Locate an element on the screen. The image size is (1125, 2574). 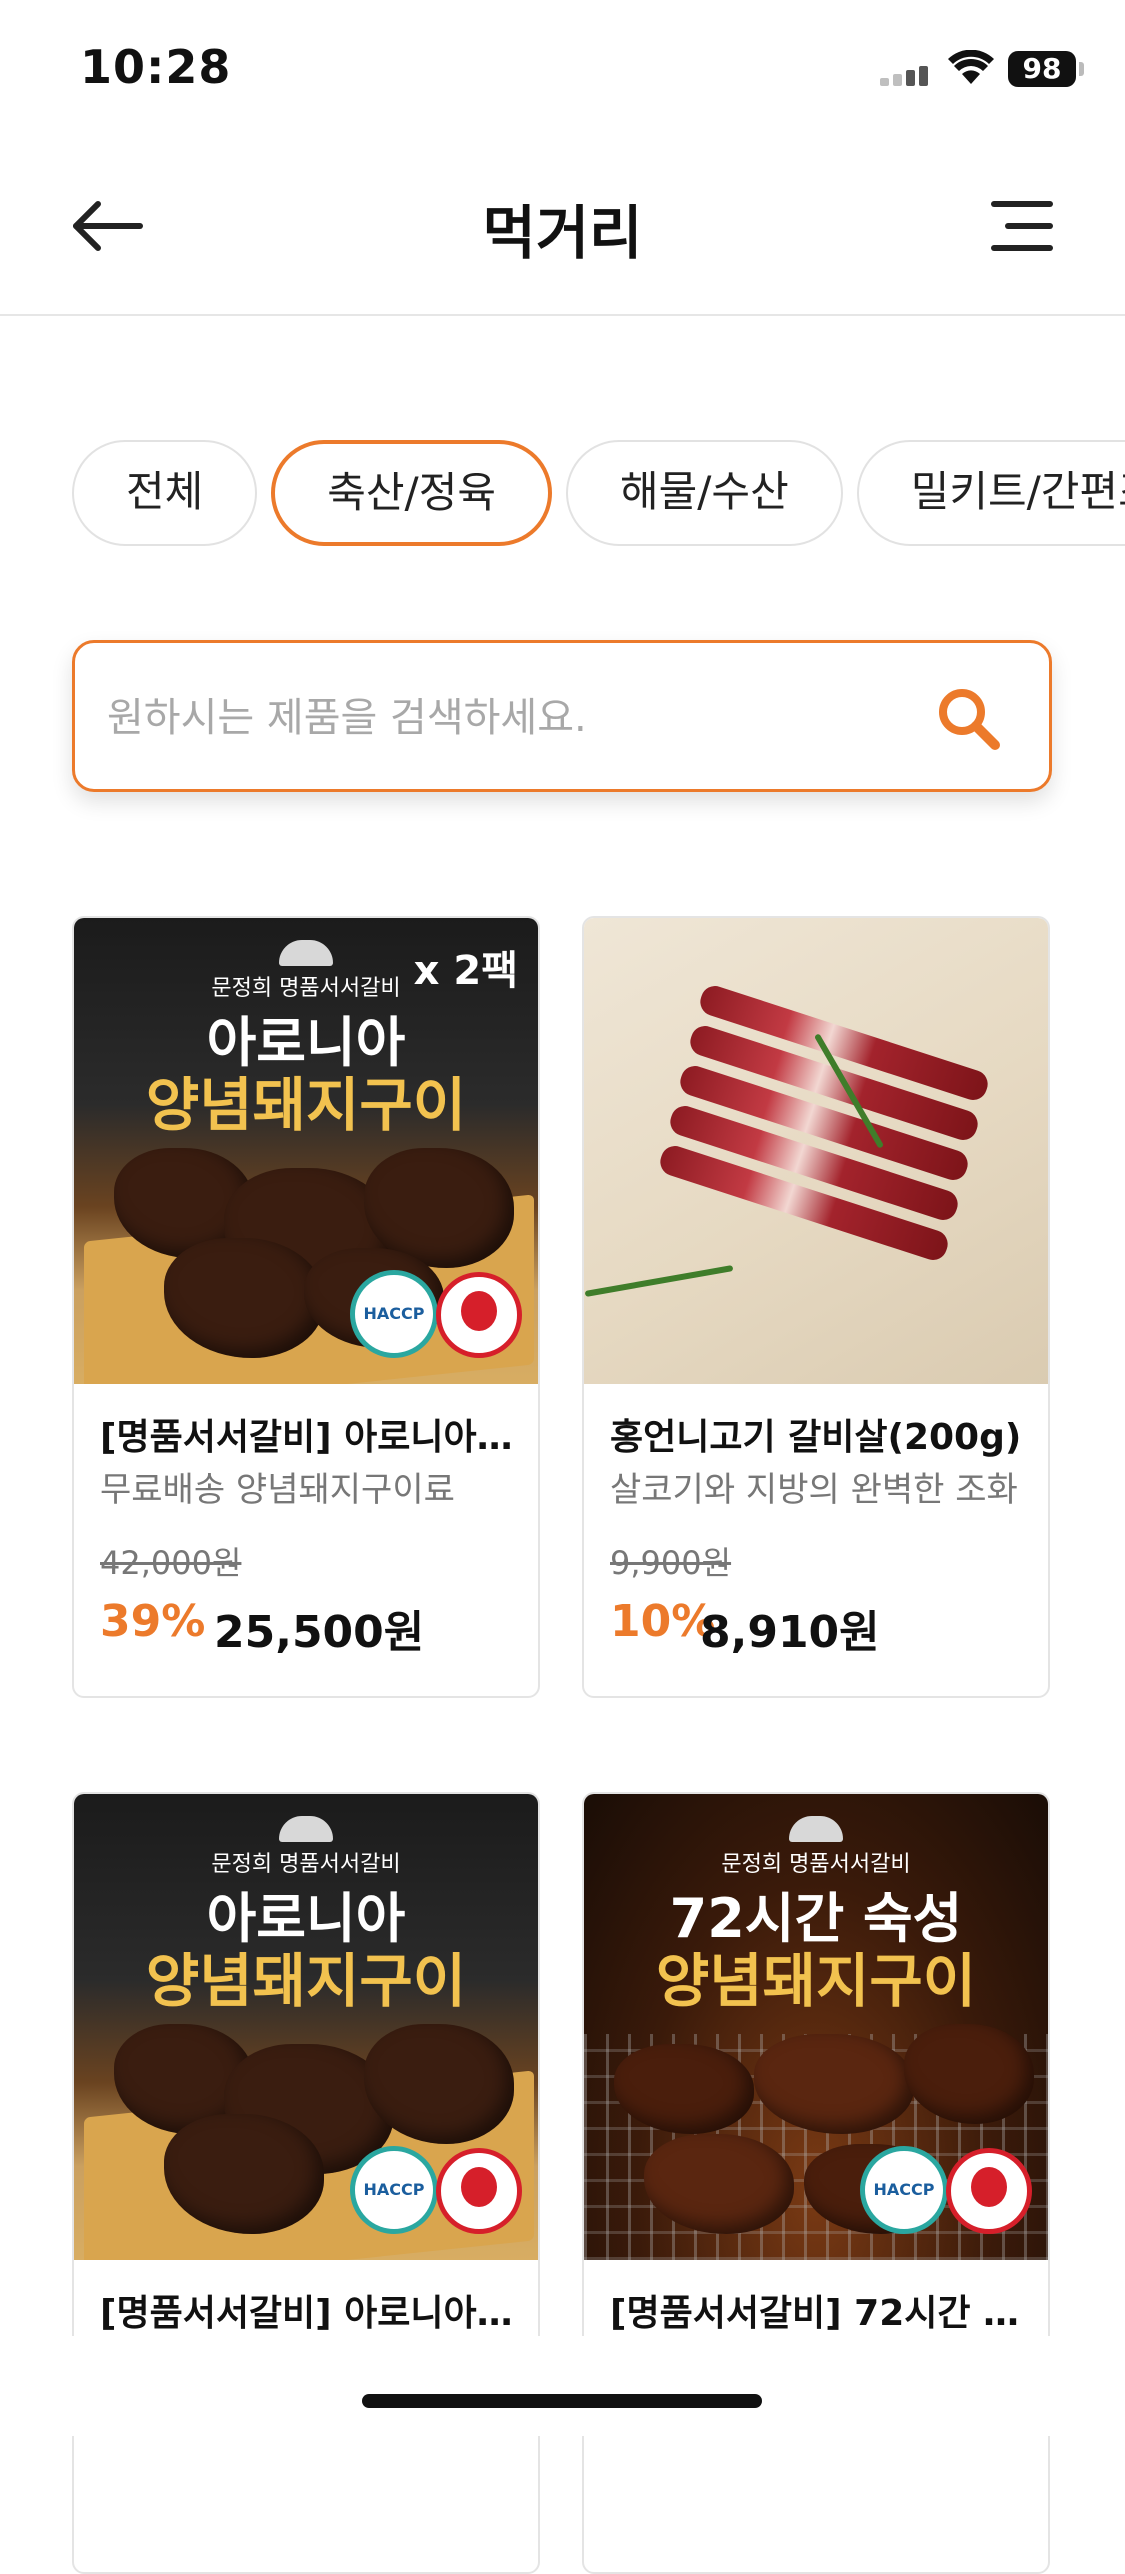
product-image: 문정희 명품서서갈비 x 2팩 아로니아 양념돼지구이 HACCP is located at coordinates (306, 1151).